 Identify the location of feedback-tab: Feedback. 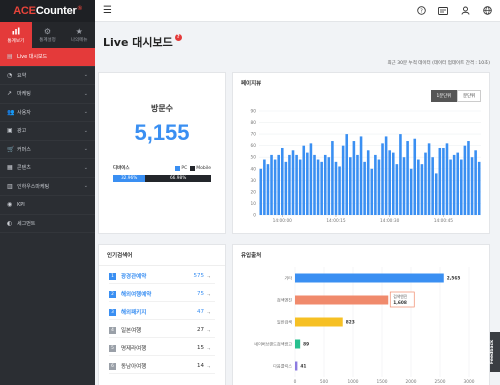
(495, 352).